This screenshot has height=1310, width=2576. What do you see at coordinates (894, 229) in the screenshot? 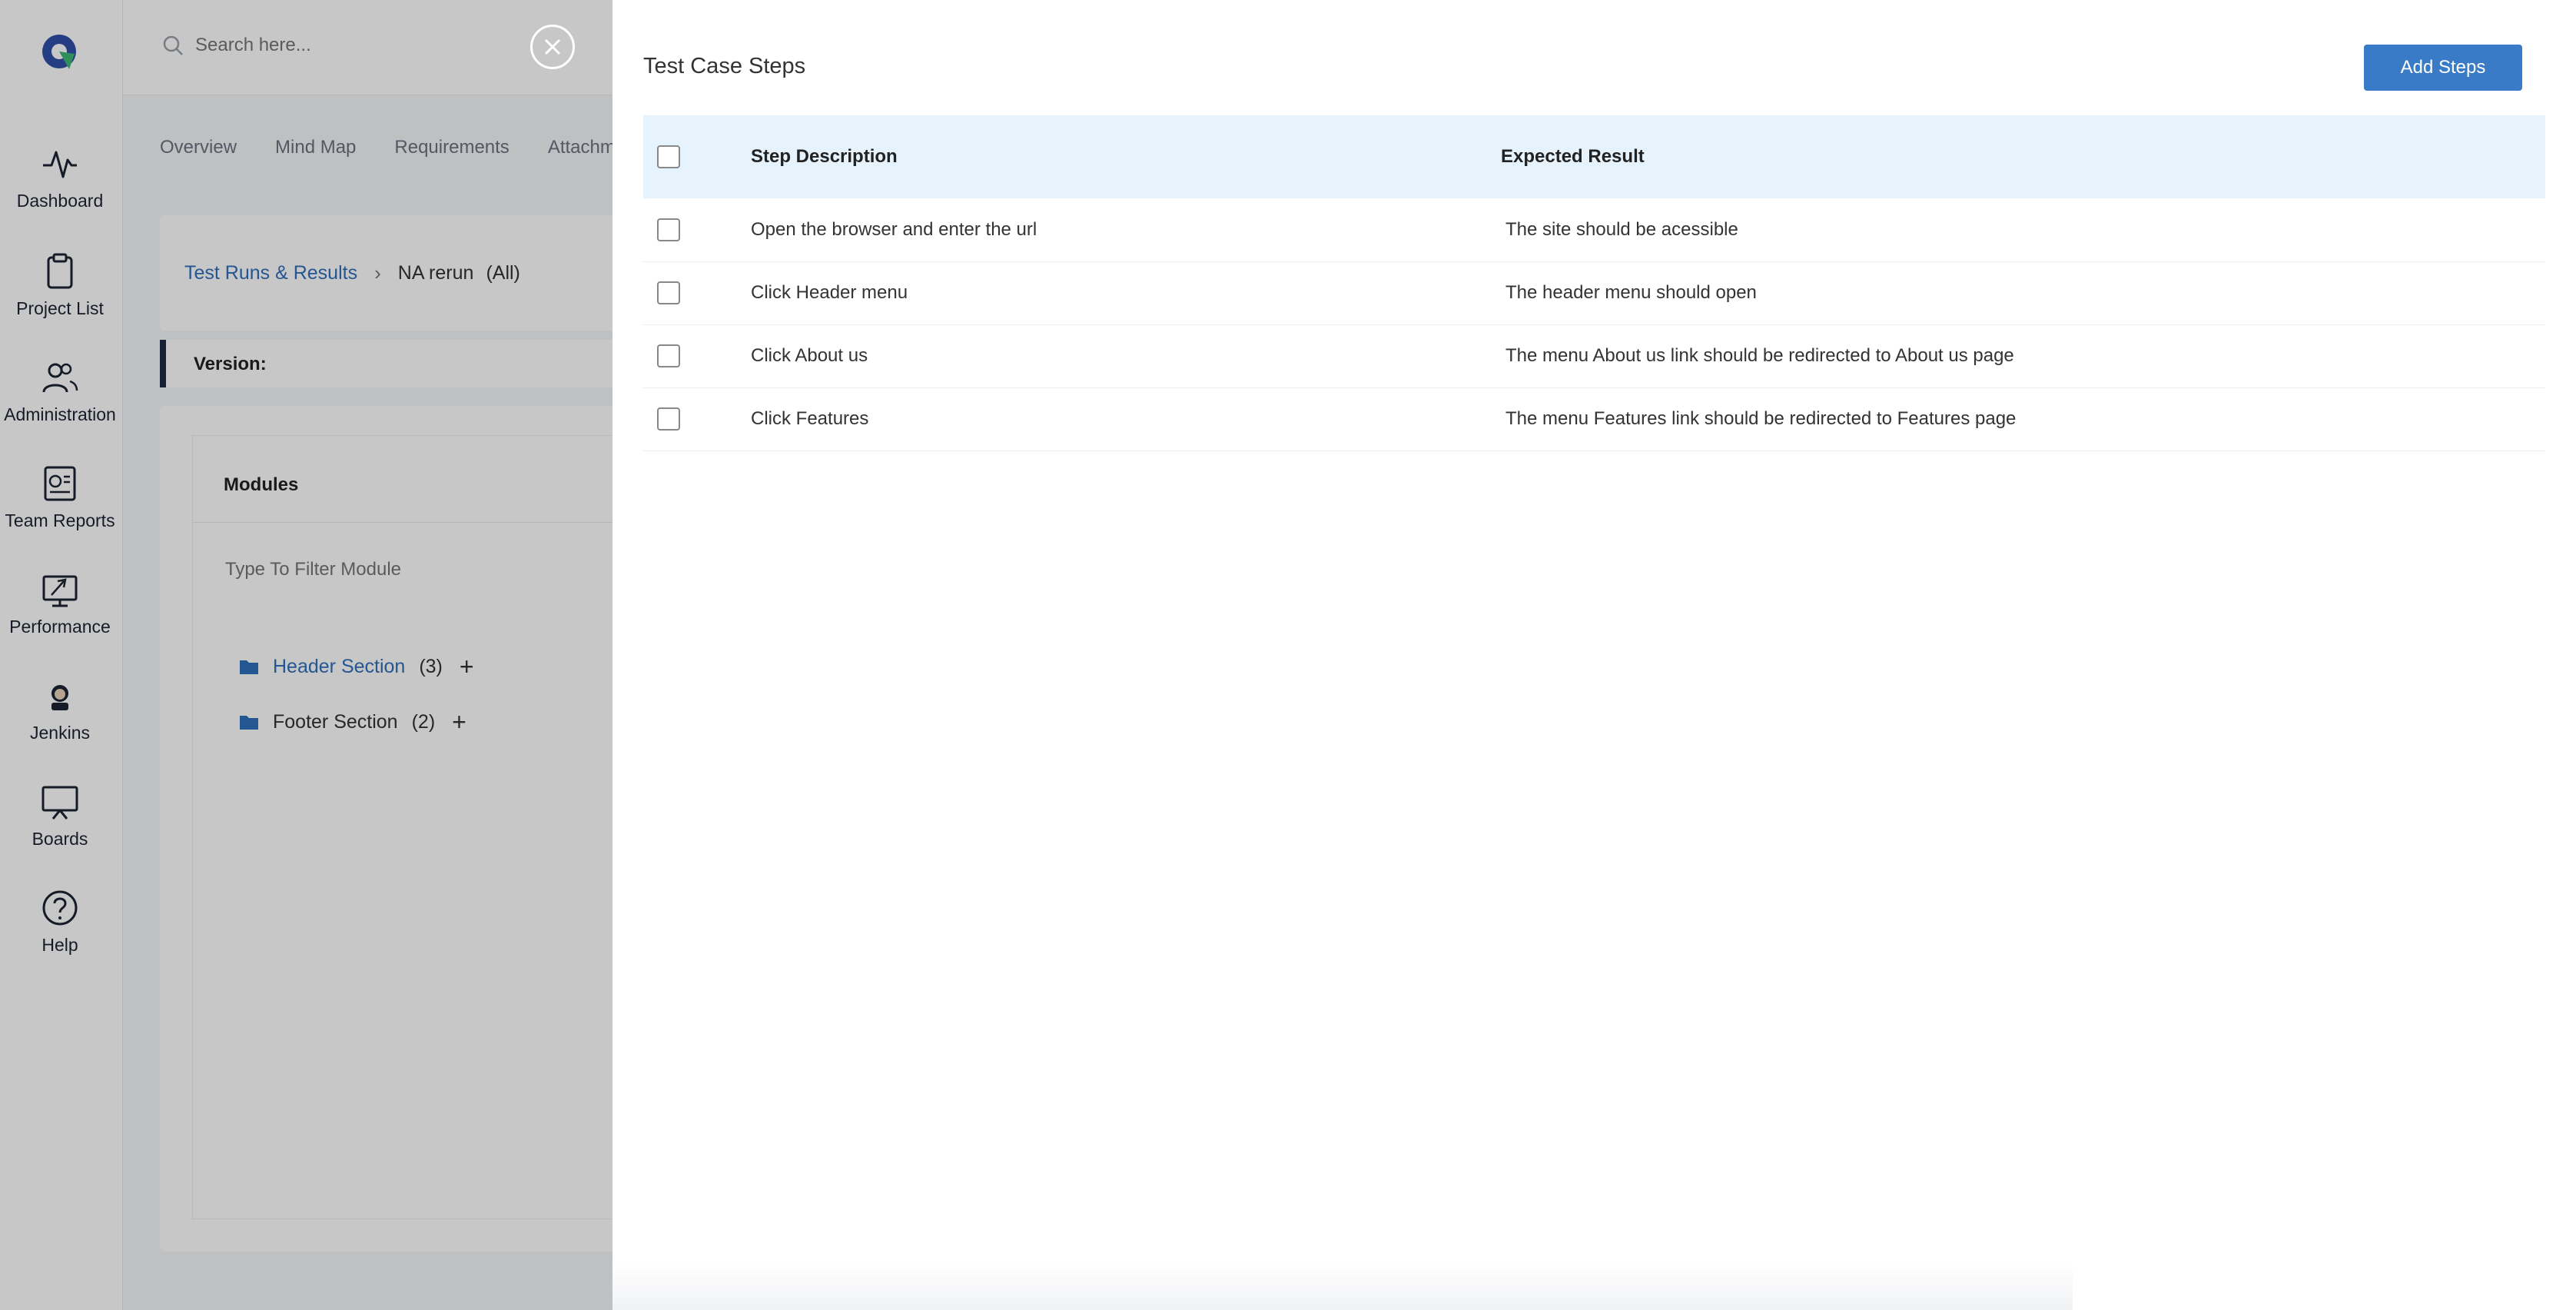
I see `step-description: Open the browser and enter the url` at bounding box center [894, 229].